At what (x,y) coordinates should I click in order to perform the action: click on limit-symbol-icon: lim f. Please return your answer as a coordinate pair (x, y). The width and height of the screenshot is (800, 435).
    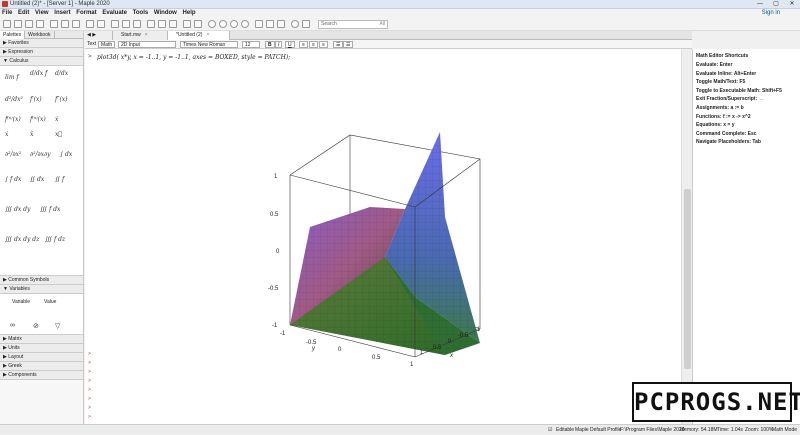
    Looking at the image, I should click on (12, 77).